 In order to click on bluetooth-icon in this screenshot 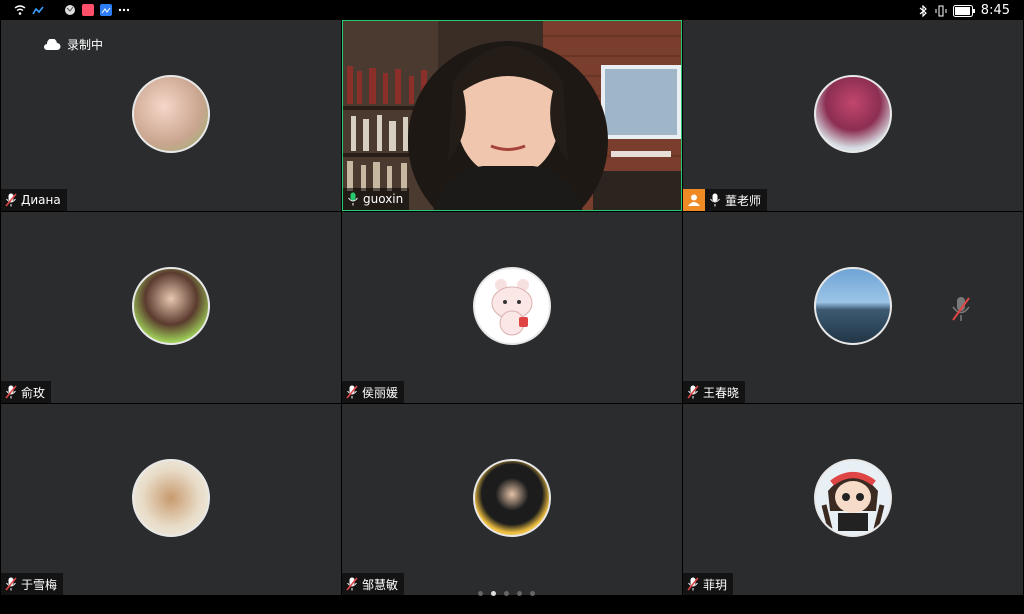, I will do `click(923, 10)`.